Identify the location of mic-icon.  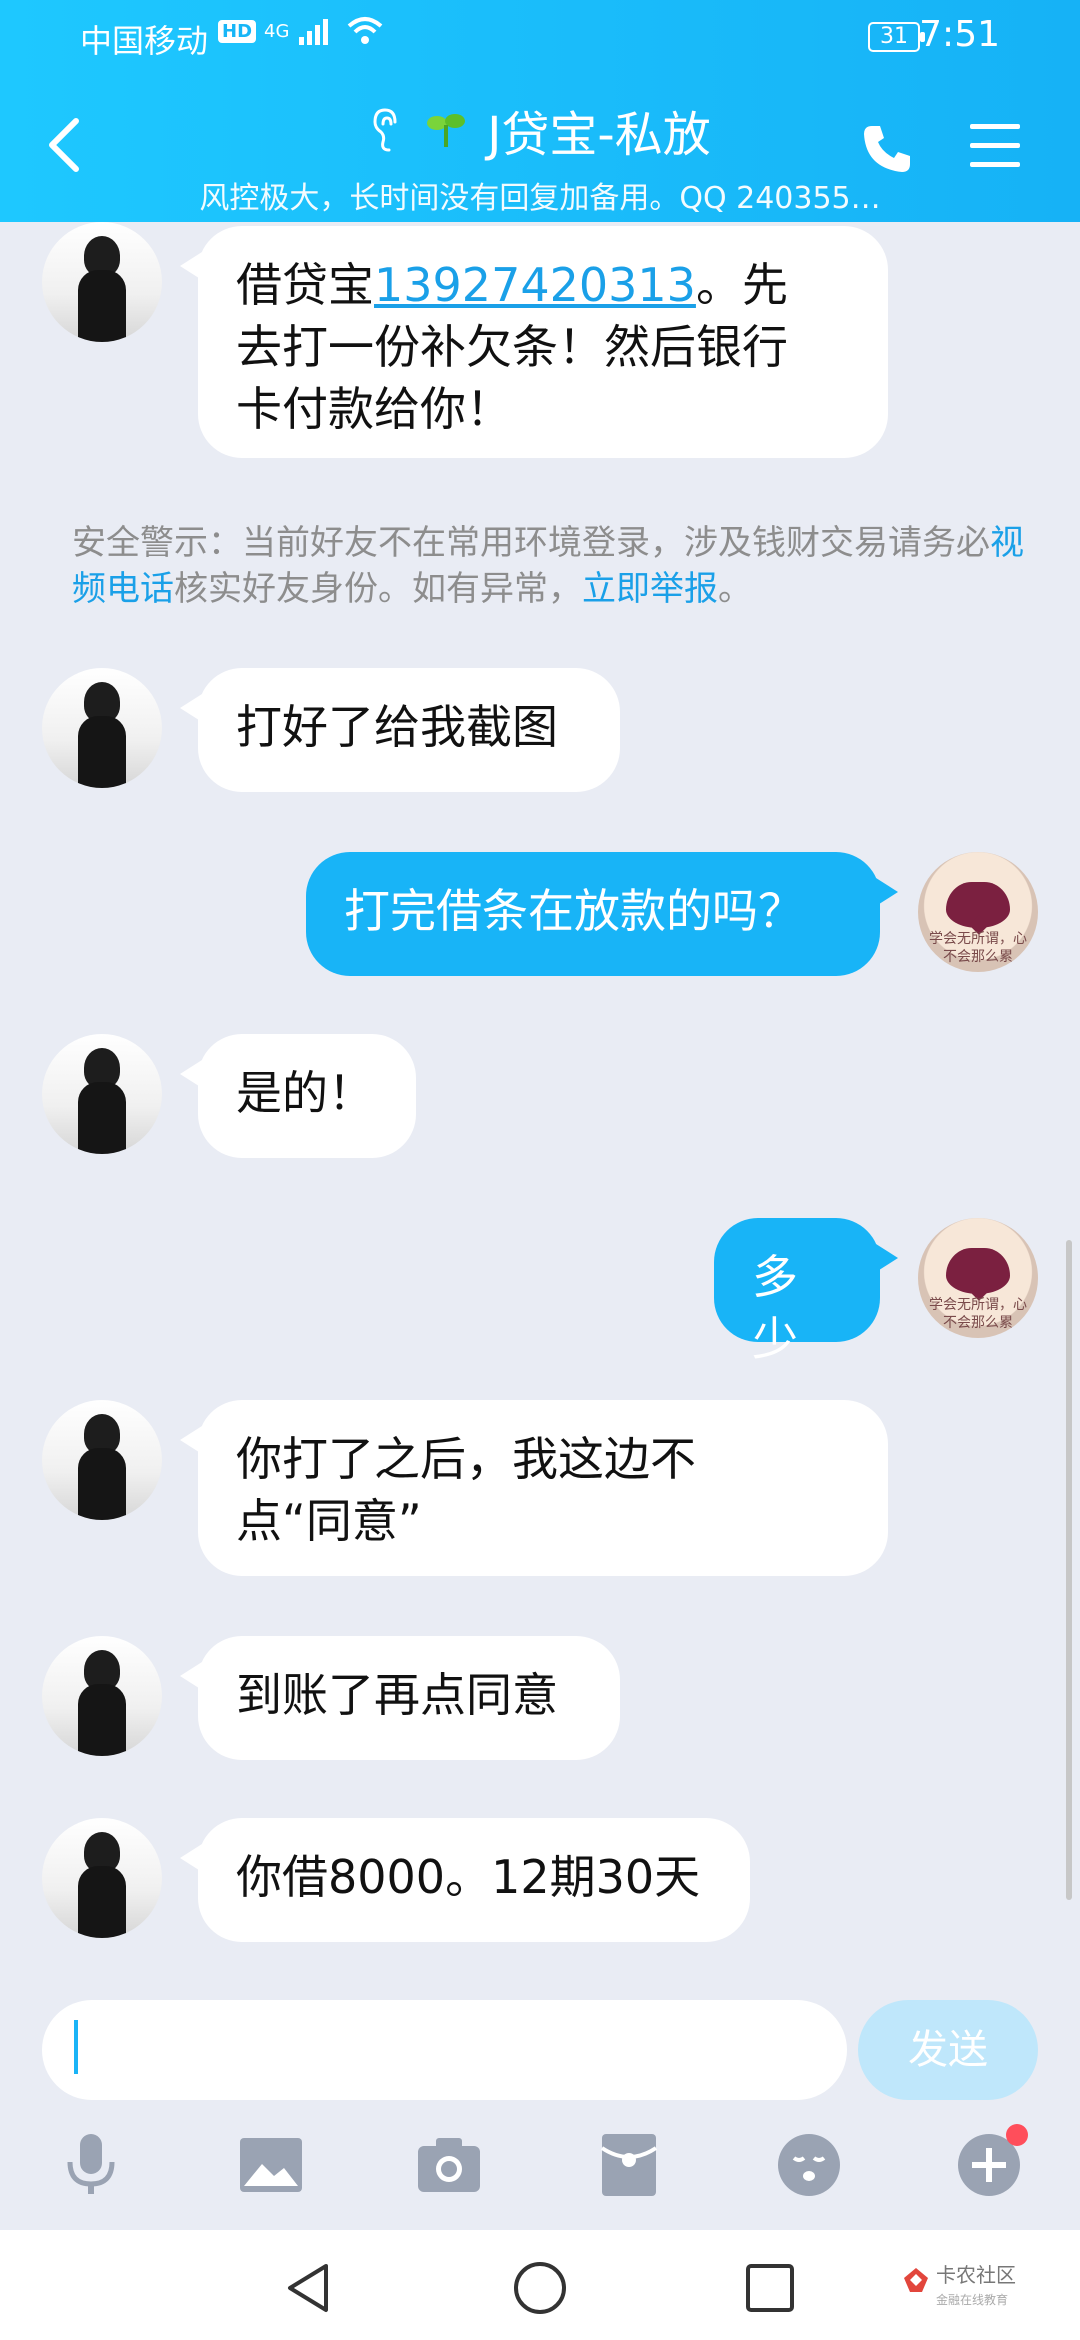
(91, 2165).